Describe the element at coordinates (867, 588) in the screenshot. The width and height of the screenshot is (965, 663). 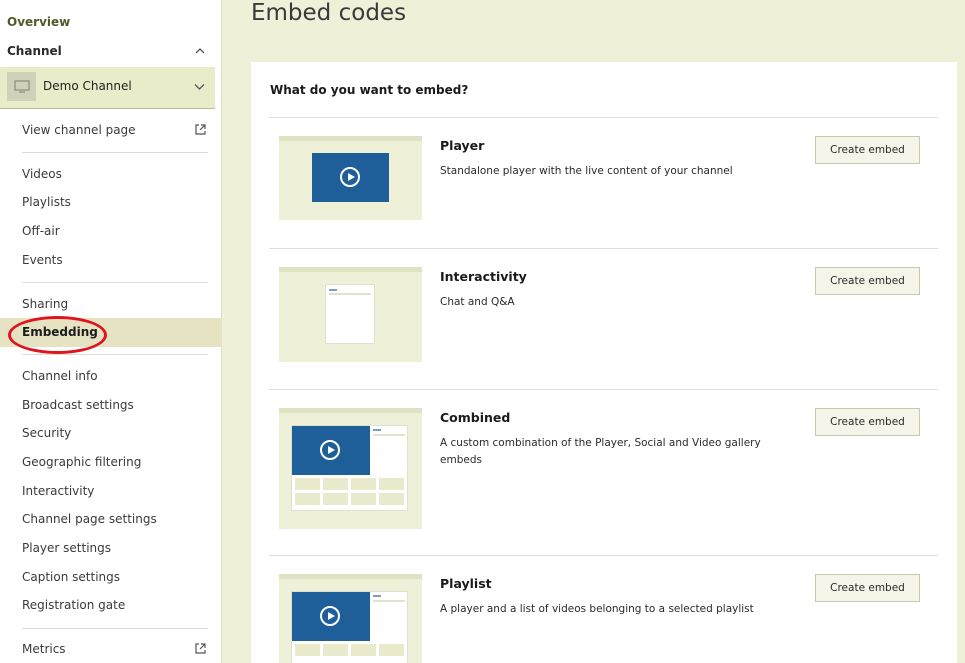
I see `create-embed-button-playlist: Create embed` at that location.